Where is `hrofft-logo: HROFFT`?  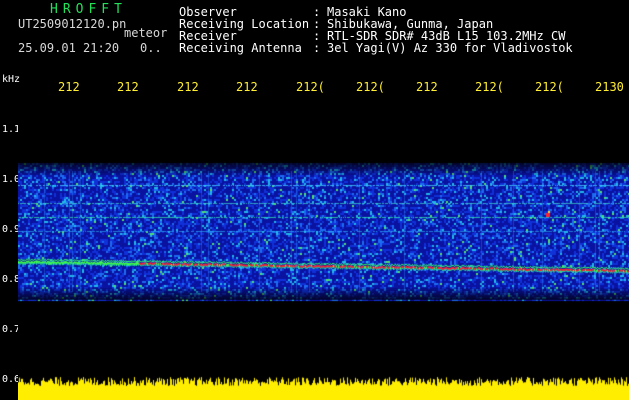 hrofft-logo: HROFFT is located at coordinates (88, 9).